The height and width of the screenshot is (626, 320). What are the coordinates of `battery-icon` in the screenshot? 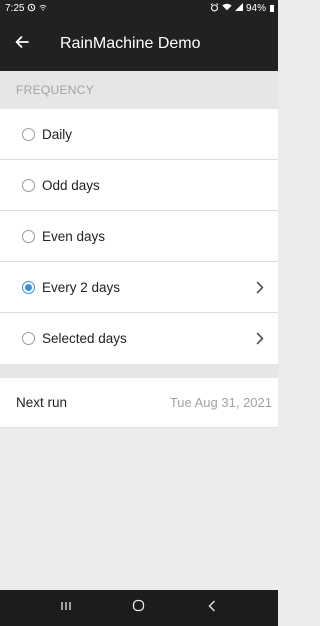 It's located at (272, 8).